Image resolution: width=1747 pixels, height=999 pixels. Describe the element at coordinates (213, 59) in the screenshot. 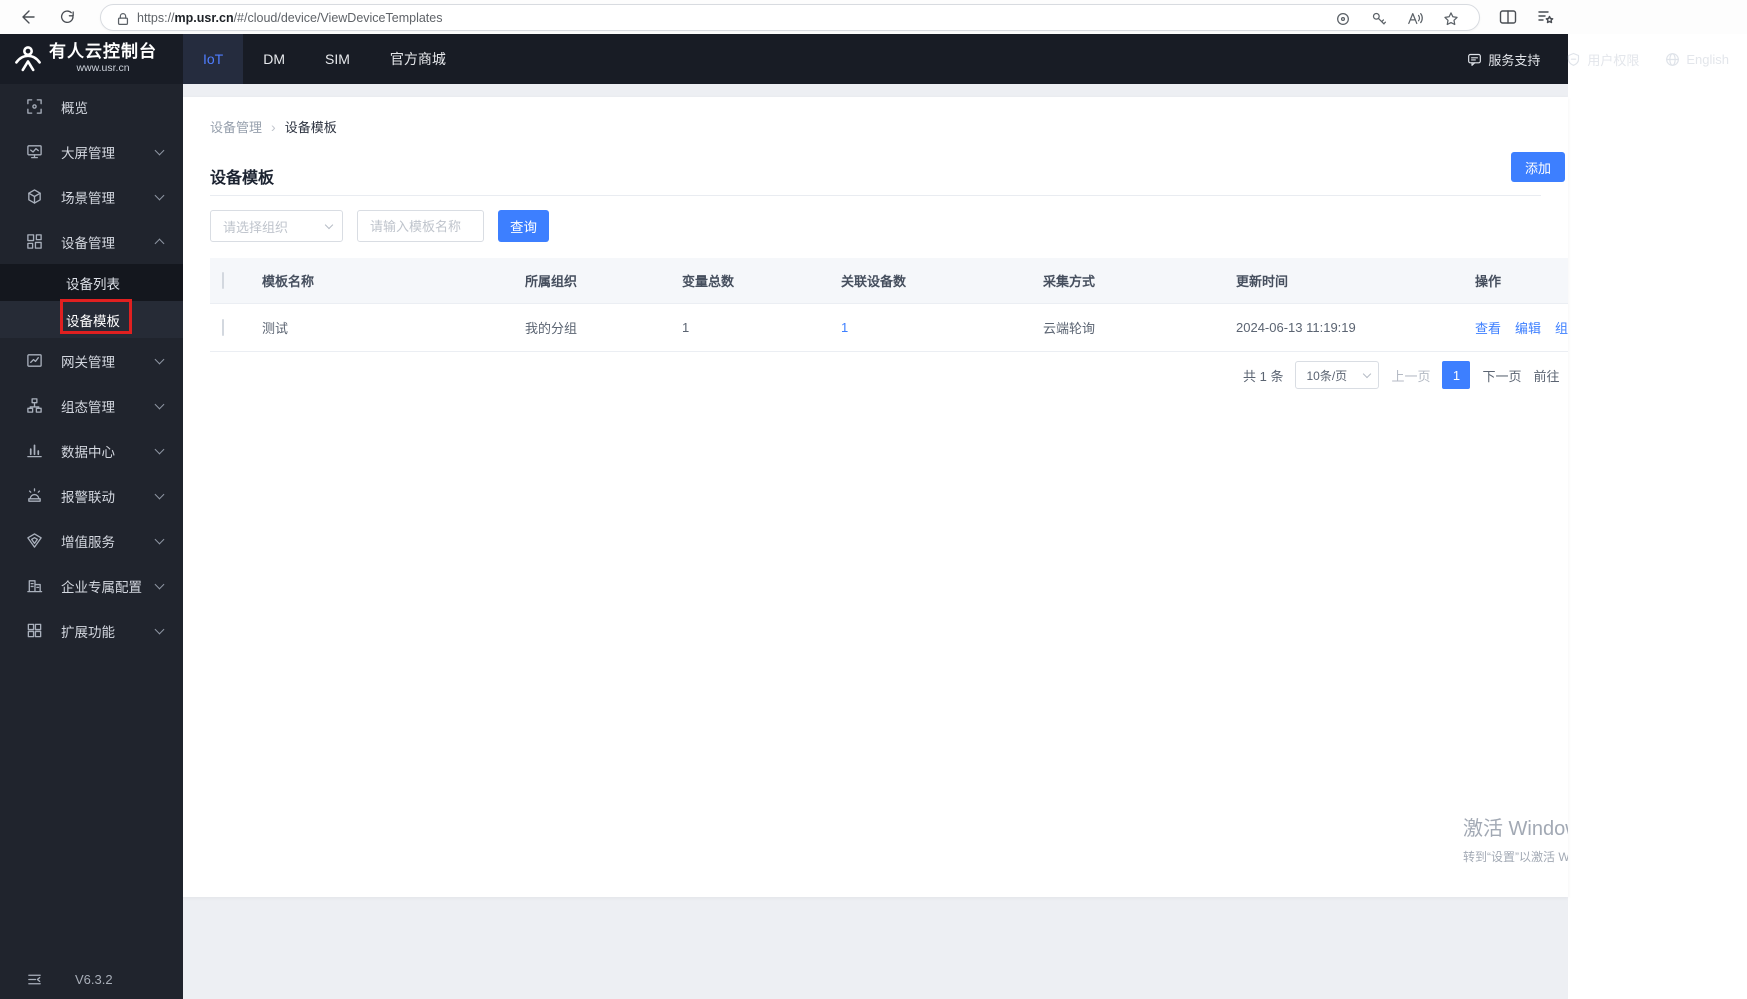

I see `tab-iot: IoT` at that location.